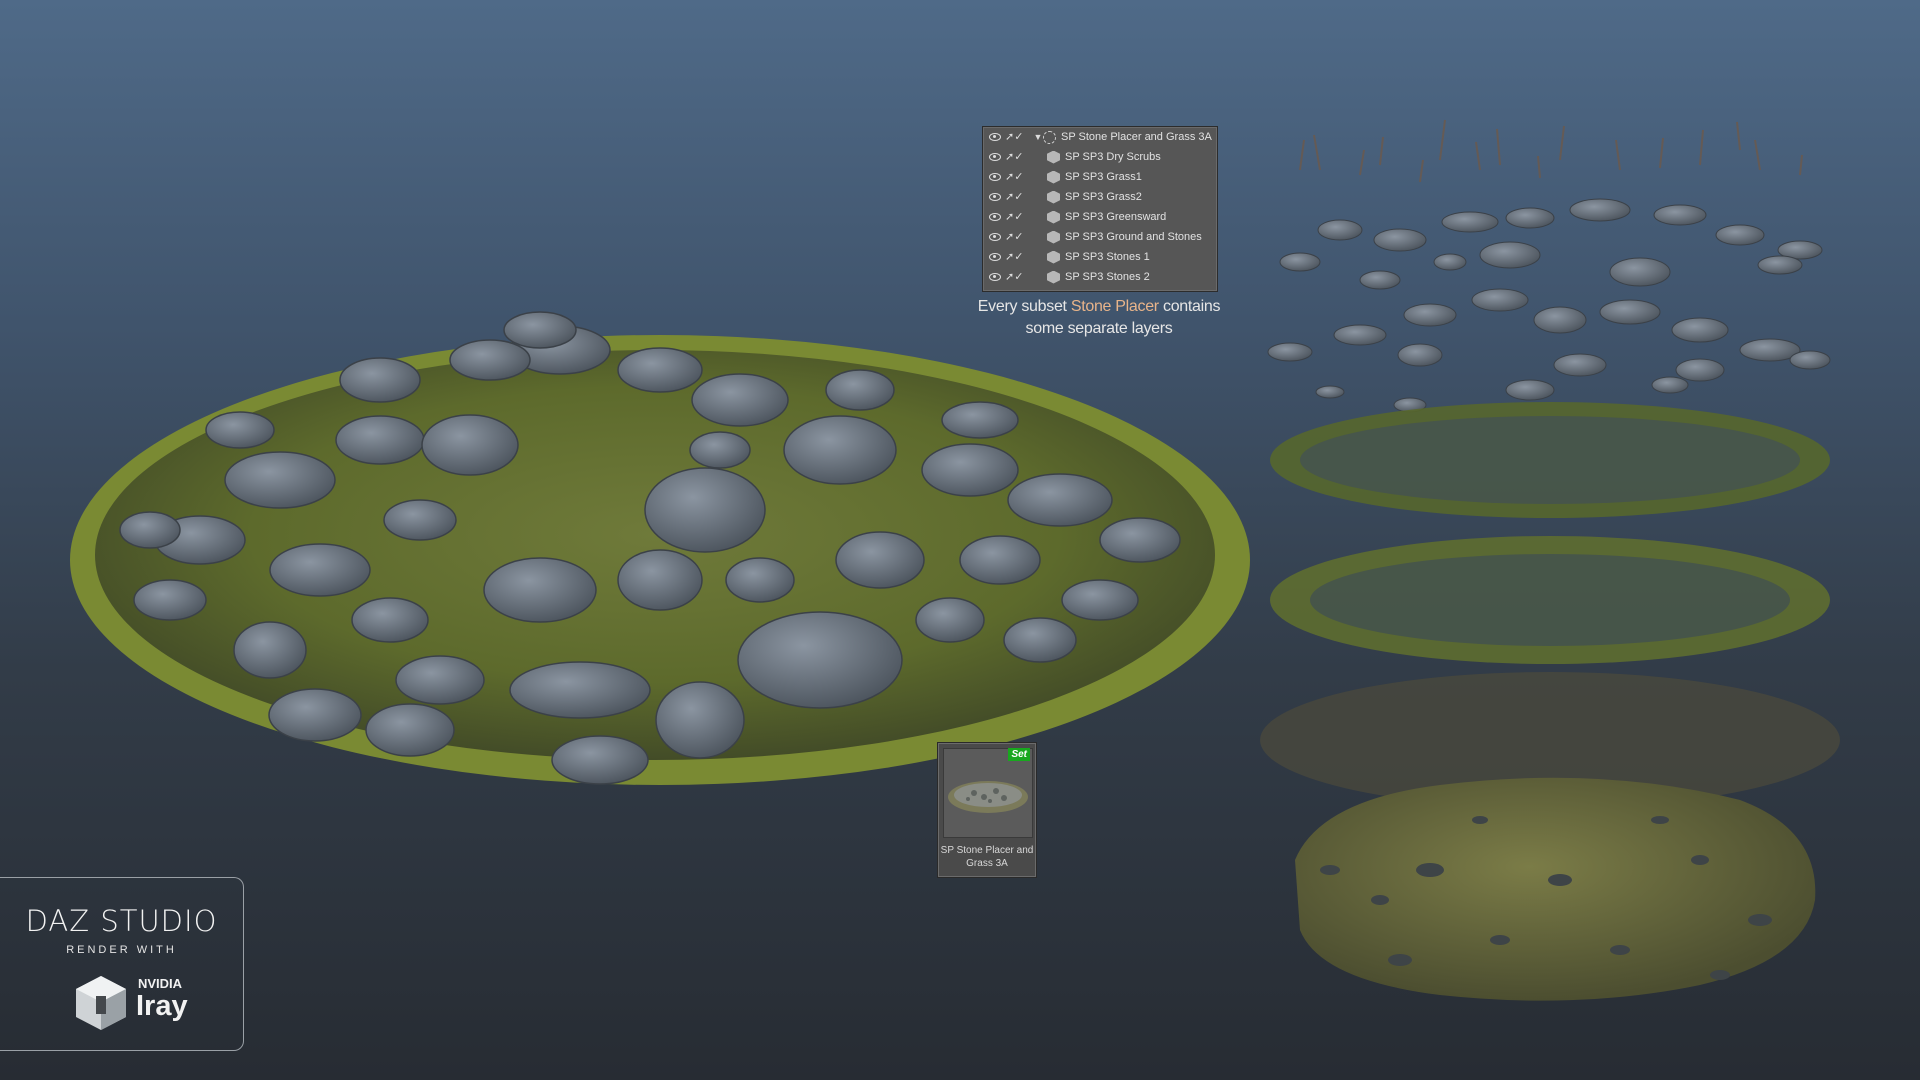 This screenshot has width=1920, height=1080. Describe the element at coordinates (1189, 306) in the screenshot. I see `caption-text: contains` at that location.